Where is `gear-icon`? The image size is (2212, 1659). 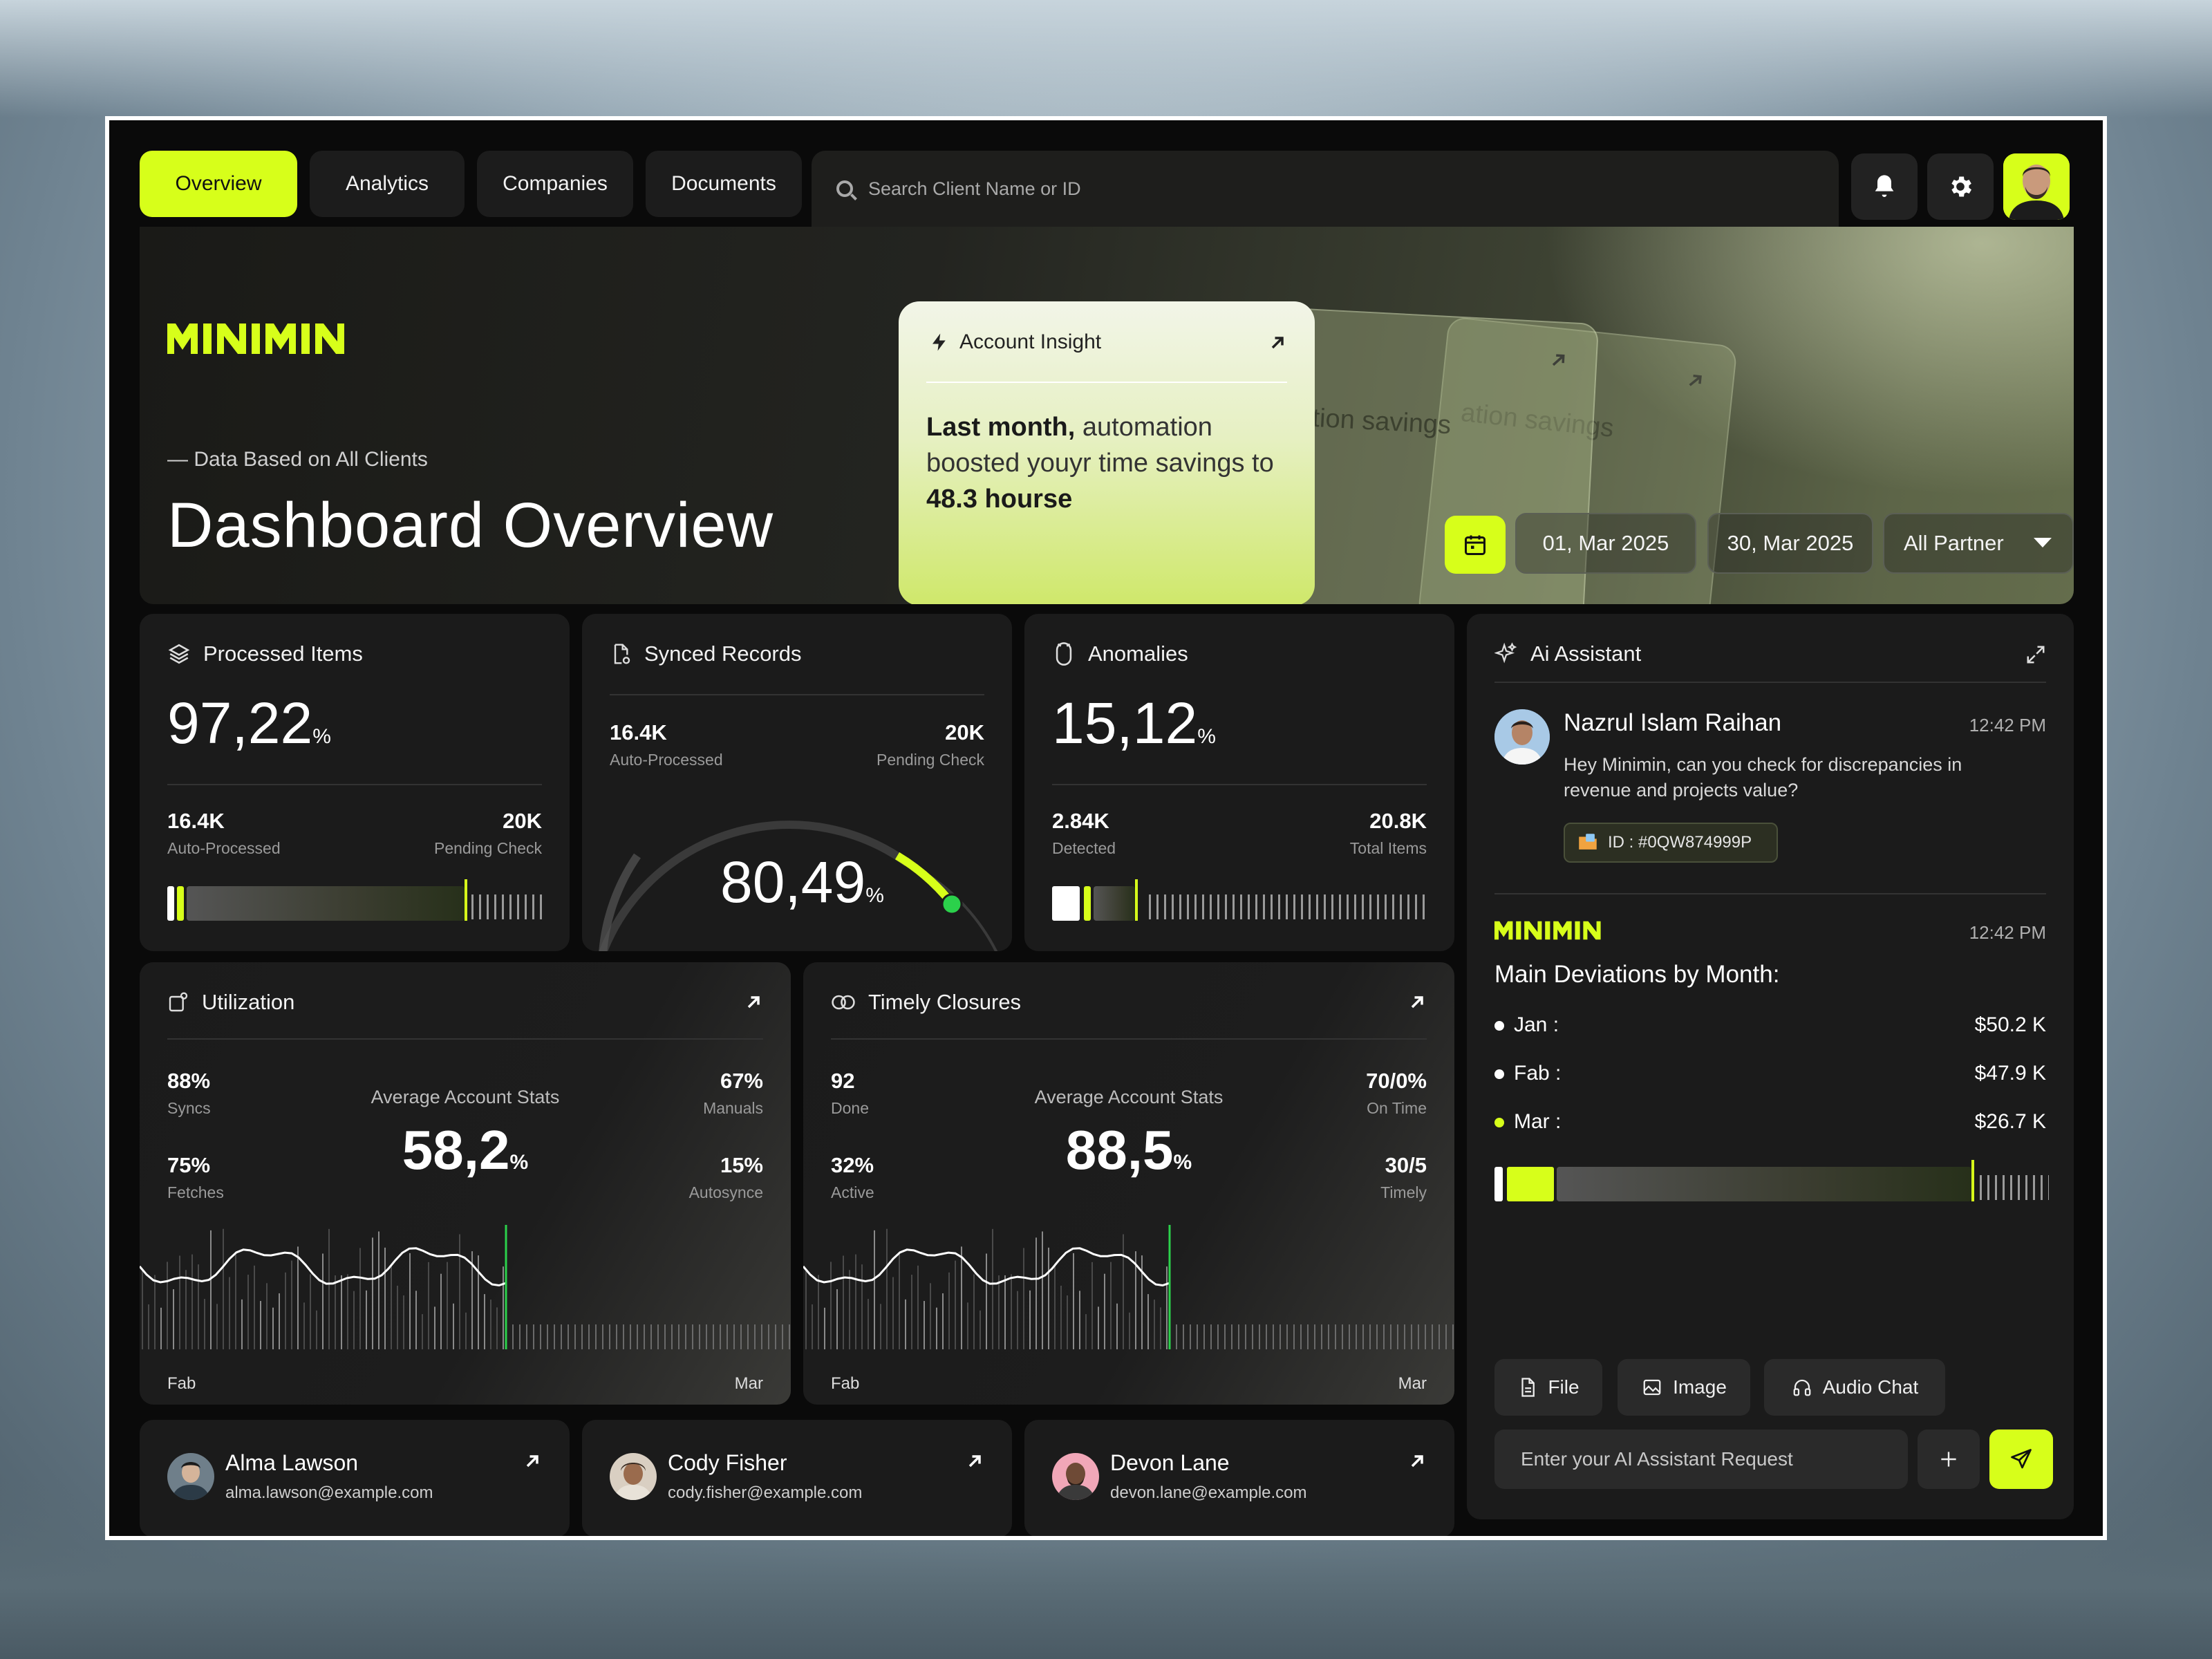
gear-icon is located at coordinates (1961, 187).